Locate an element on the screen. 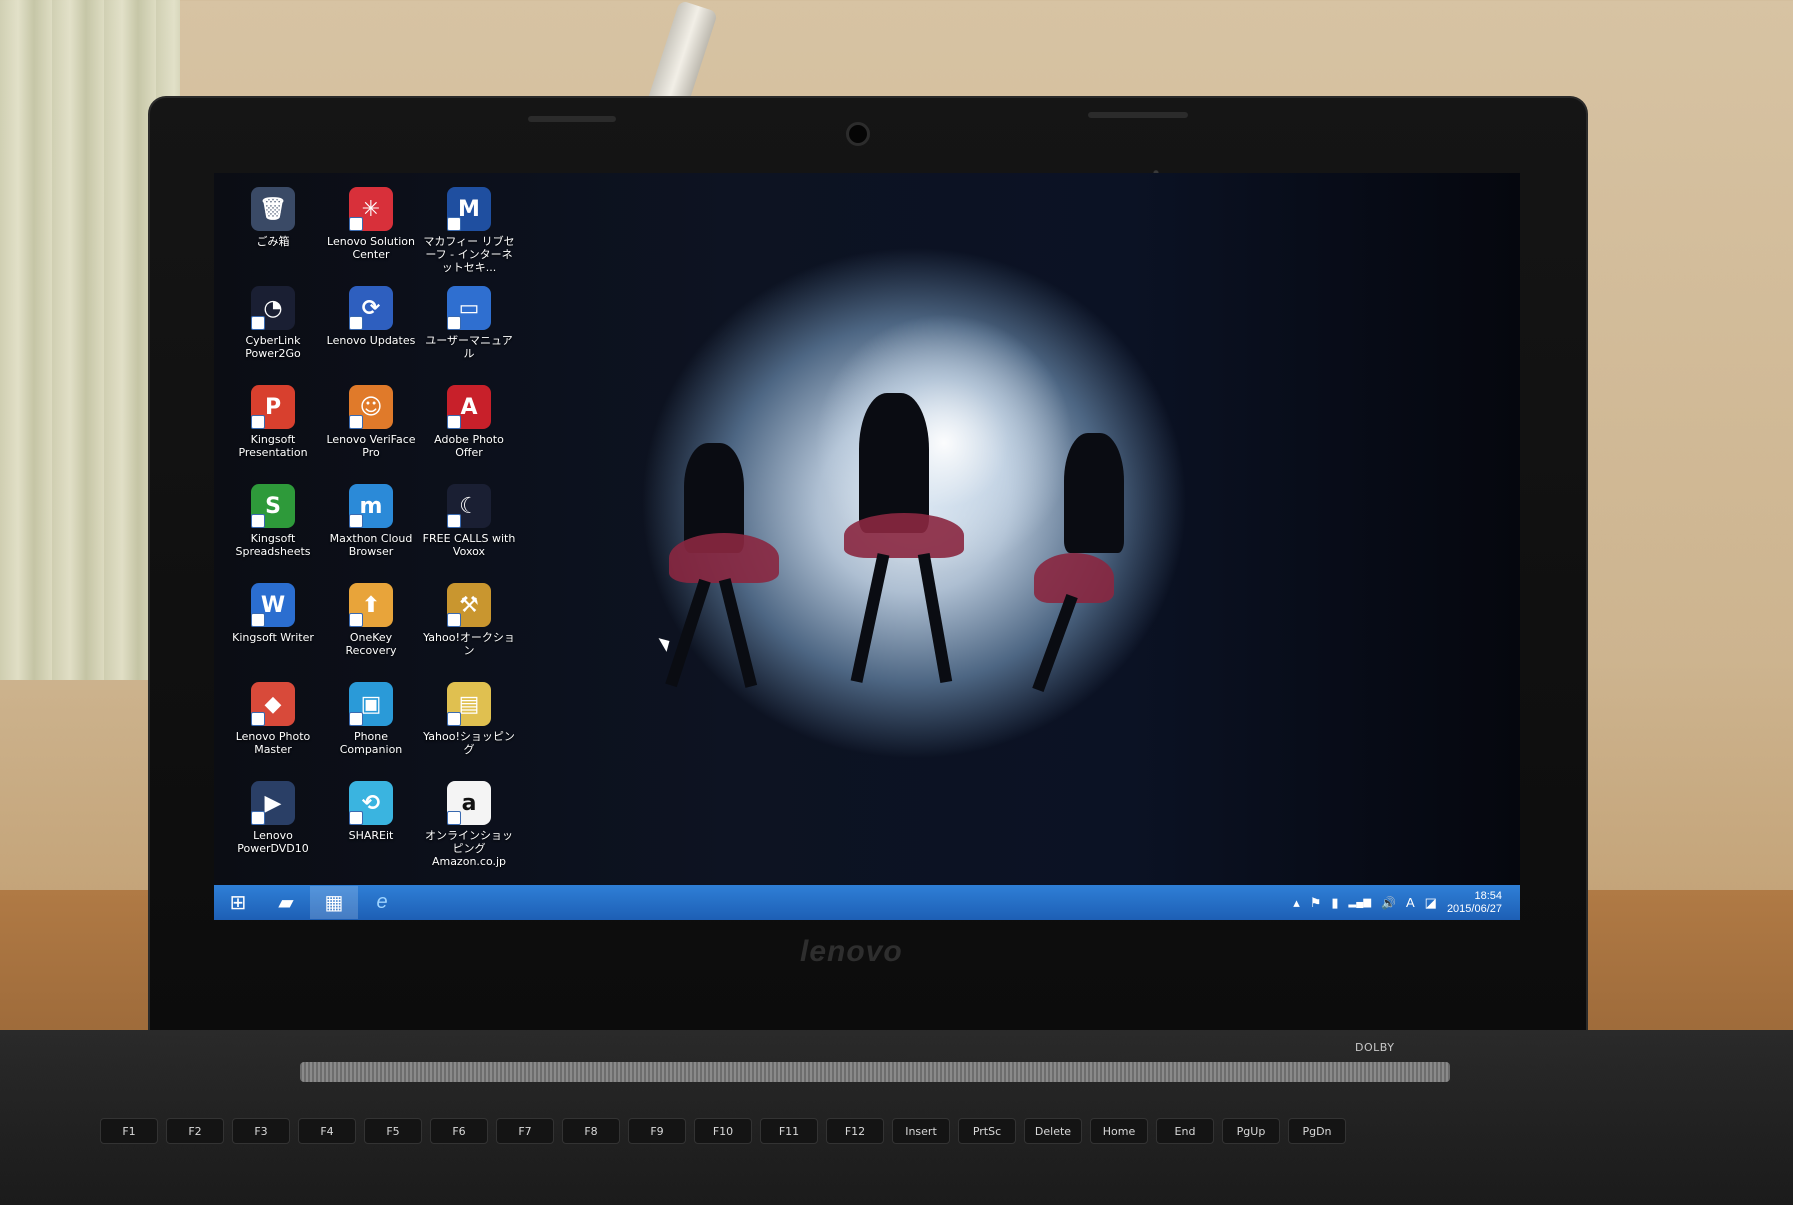 The width and height of the screenshot is (1793, 1205). system-tray: ▴ ⚑ ▮ ▂▄▆ 🔊 A ◪ 18:54 2015/06/27 is located at coordinates (1406, 903).